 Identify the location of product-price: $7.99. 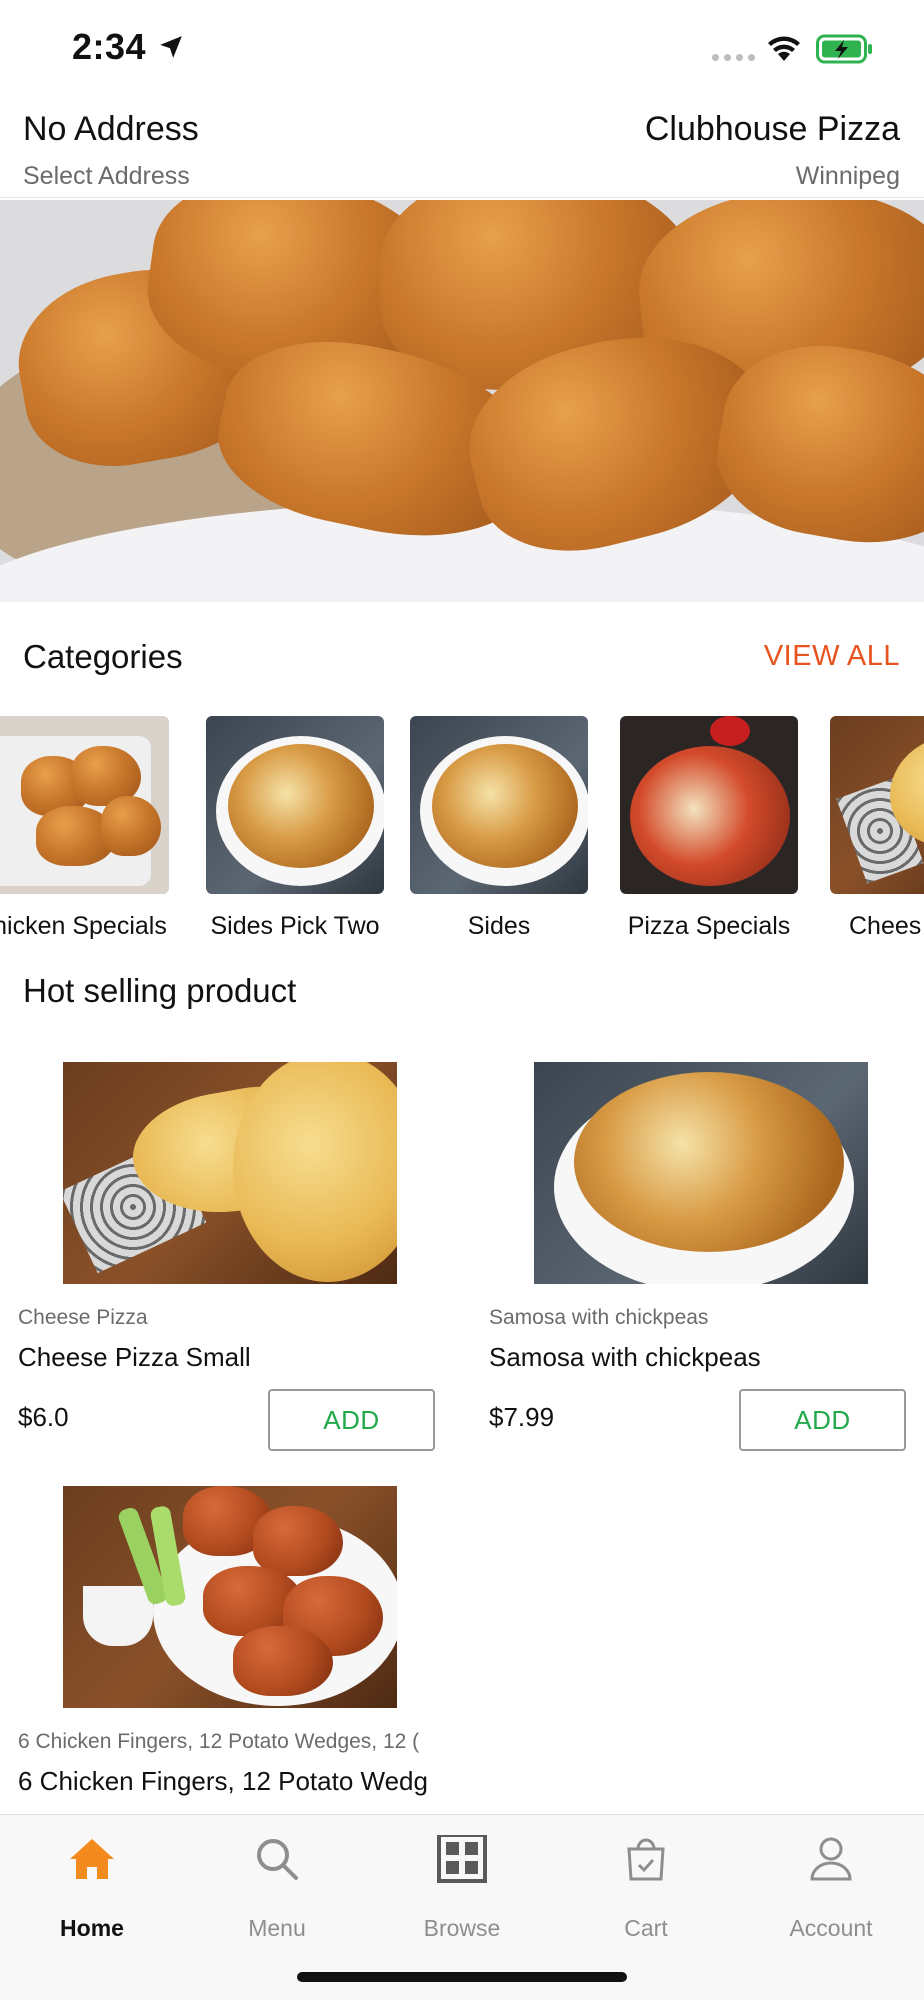
(522, 1417).